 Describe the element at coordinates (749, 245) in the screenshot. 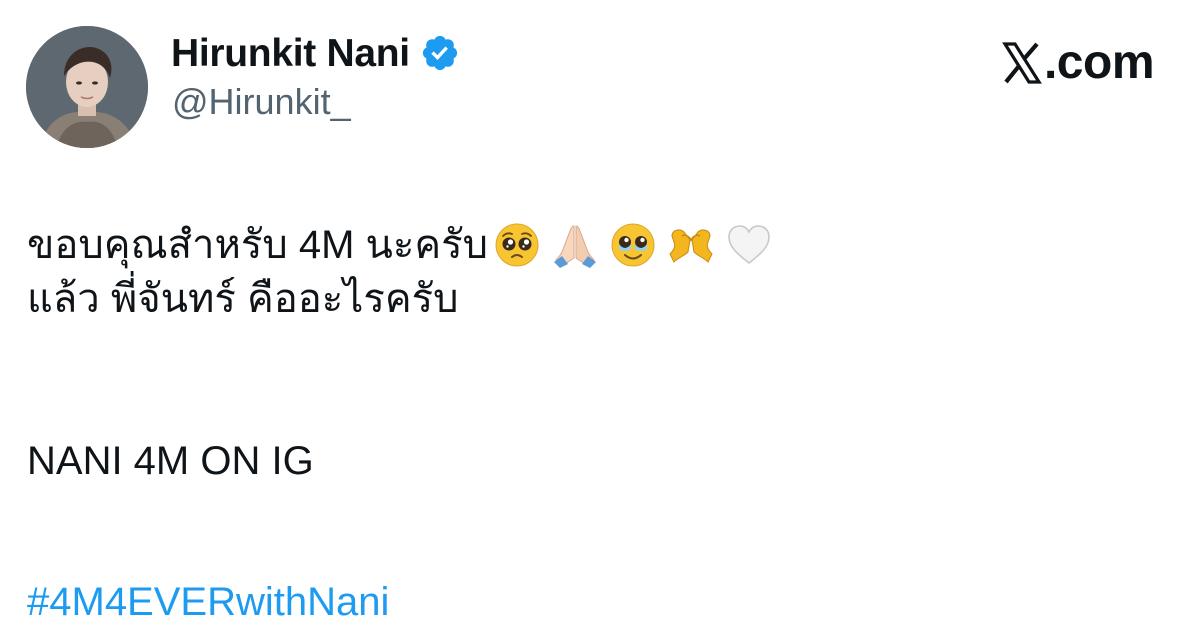

I see `white-heart-icon` at that location.